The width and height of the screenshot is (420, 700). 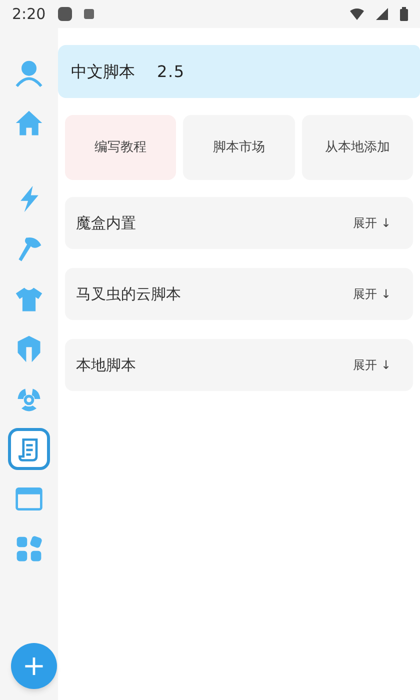 I want to click on sidebar-item, so click(x=29, y=449).